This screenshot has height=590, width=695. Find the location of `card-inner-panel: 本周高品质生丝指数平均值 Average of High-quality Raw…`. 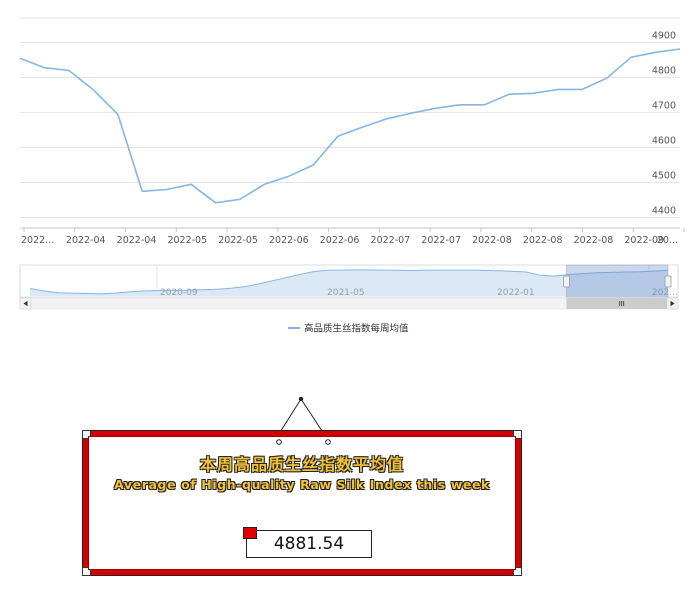

card-inner-panel: 本周高品质生丝指数平均值 Average of High-quality Raw… is located at coordinates (302, 503).